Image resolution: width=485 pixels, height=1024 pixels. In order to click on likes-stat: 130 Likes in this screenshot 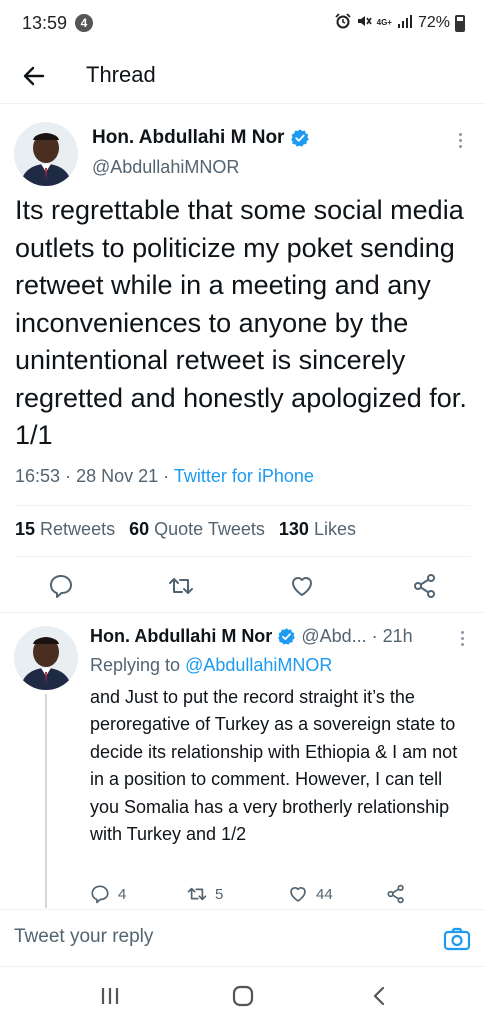, I will do `click(317, 529)`.